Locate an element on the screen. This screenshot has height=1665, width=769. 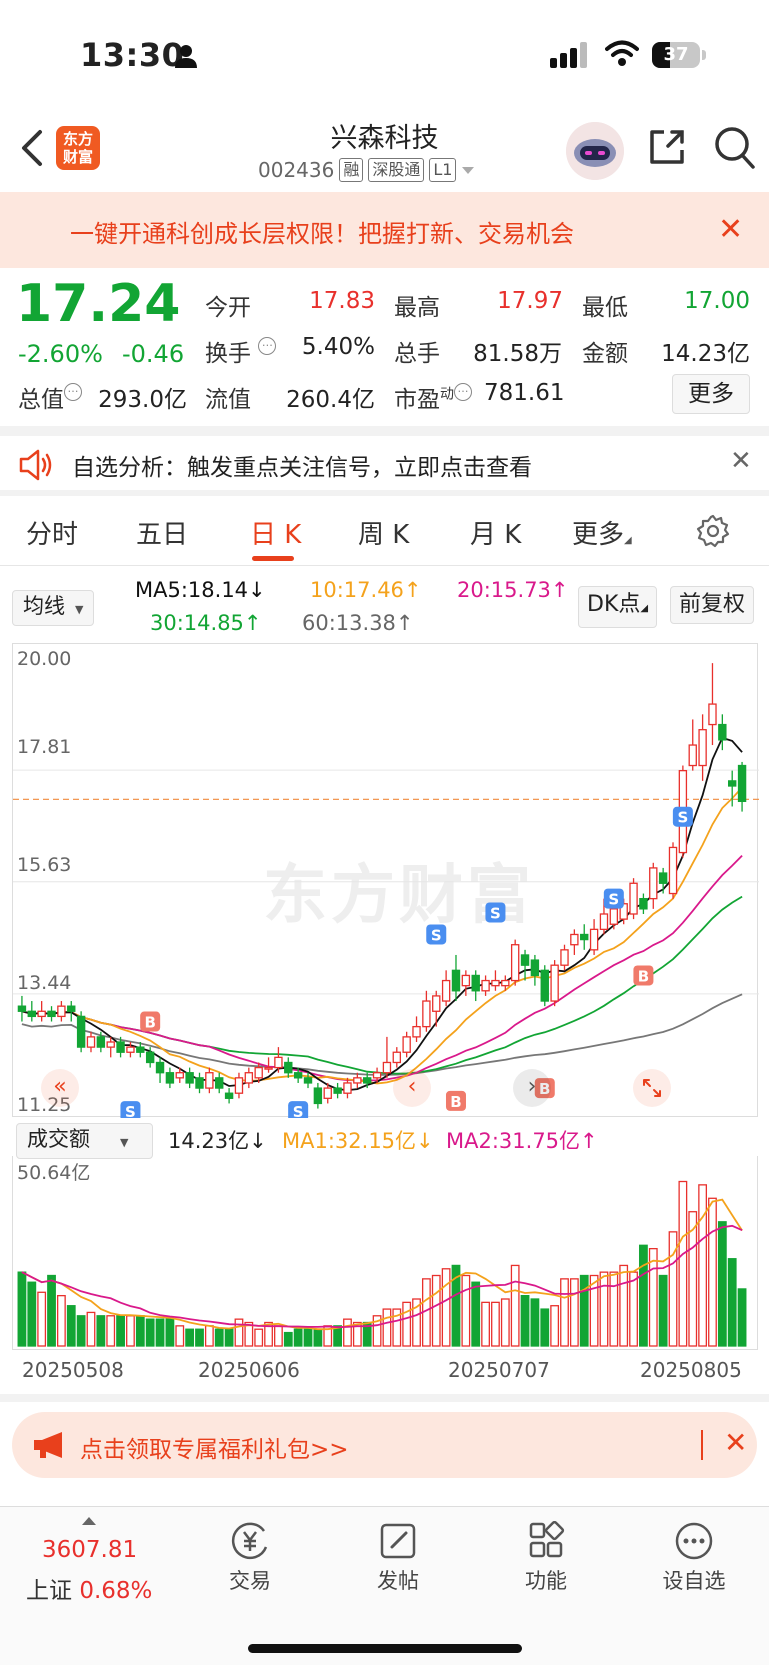
analysis-notice: 自选分析：触发重点关注信号，立即点击查看 ✕ is located at coordinates (384, 466).